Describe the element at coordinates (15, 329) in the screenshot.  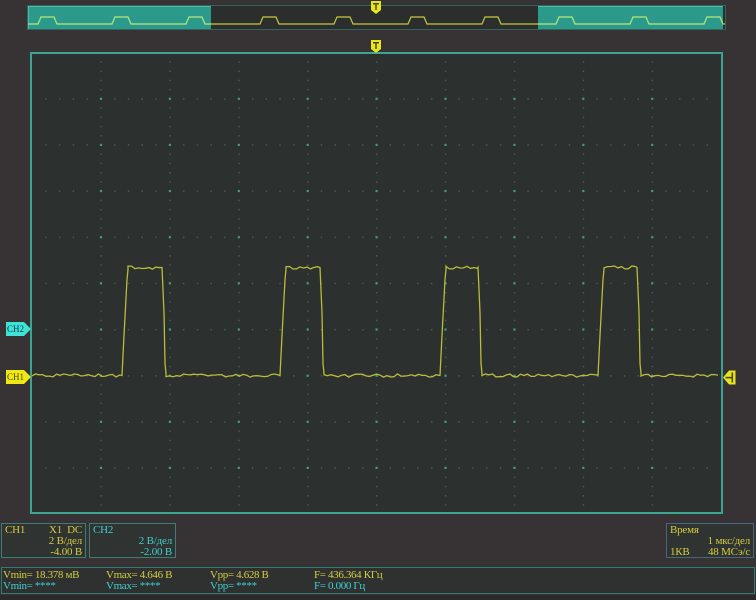
I see `svg-text: CH2` at that location.